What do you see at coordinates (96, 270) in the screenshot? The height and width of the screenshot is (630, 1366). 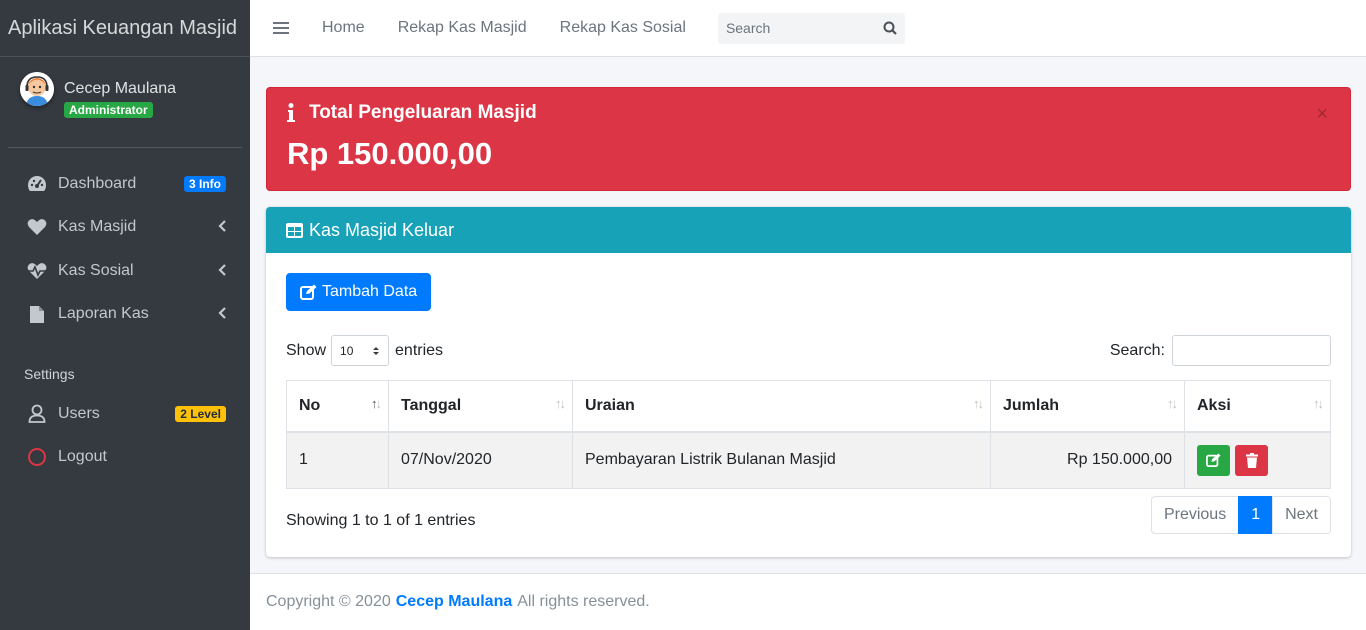 I see `sidebar-item-label: Kas Sosial` at bounding box center [96, 270].